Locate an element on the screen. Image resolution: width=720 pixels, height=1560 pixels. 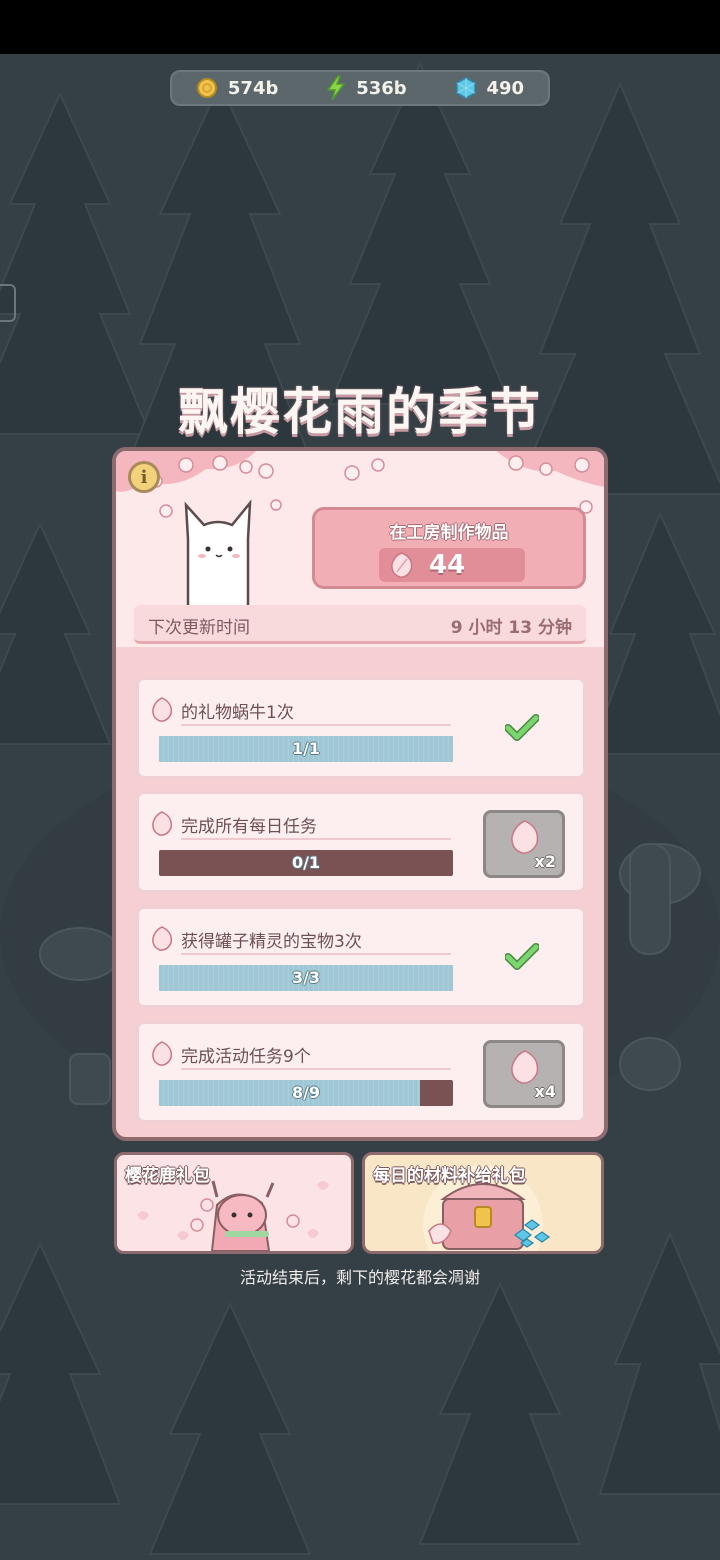
task-item: 完成活动任务9个 8/9 x4 is located at coordinates (361, 1072).